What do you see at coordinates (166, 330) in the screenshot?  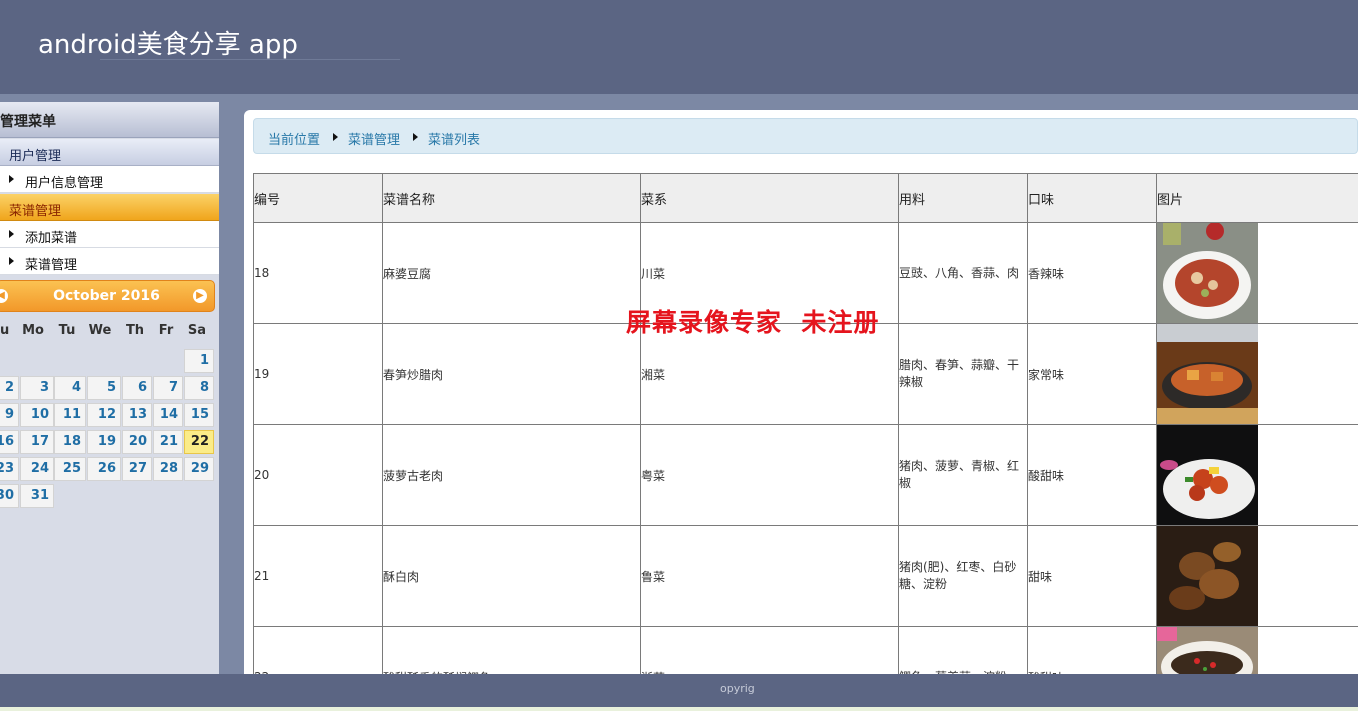 I see `calendar-weekday: Fr` at bounding box center [166, 330].